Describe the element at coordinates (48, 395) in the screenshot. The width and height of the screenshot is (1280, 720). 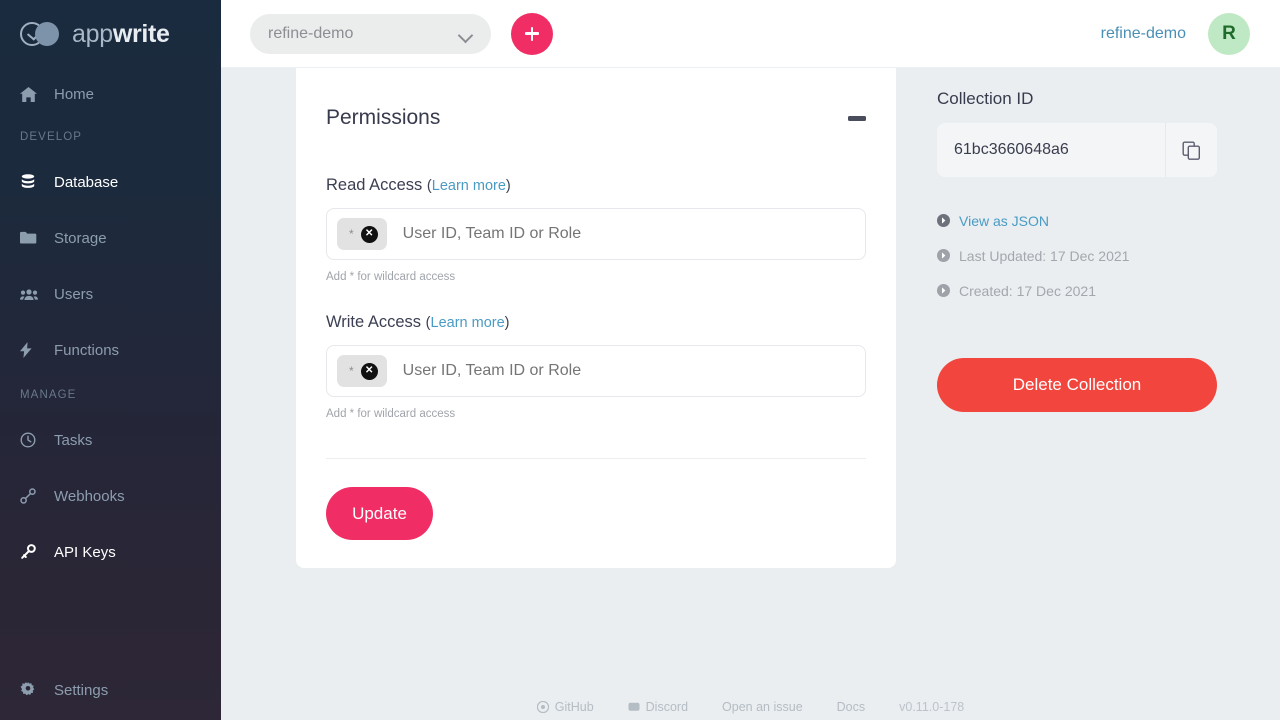
I see `sidebar-section-manage: MANAGE` at that location.